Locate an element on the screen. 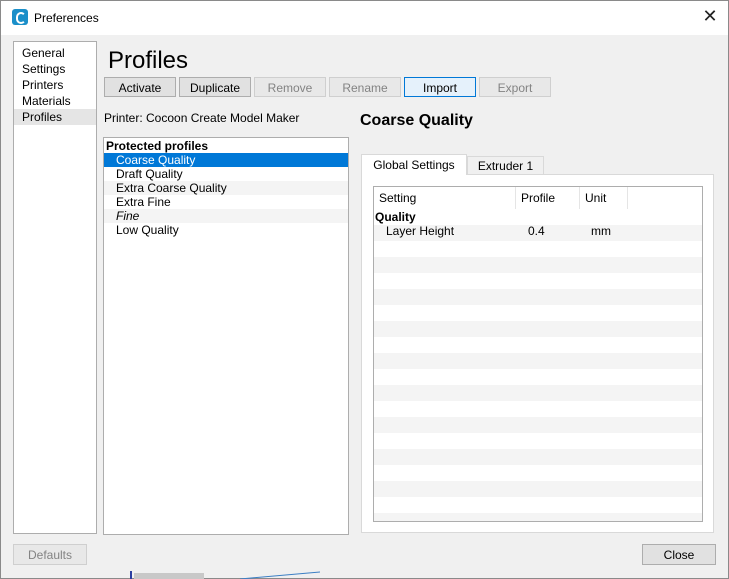  cura-app-icon is located at coordinates (20, 17).